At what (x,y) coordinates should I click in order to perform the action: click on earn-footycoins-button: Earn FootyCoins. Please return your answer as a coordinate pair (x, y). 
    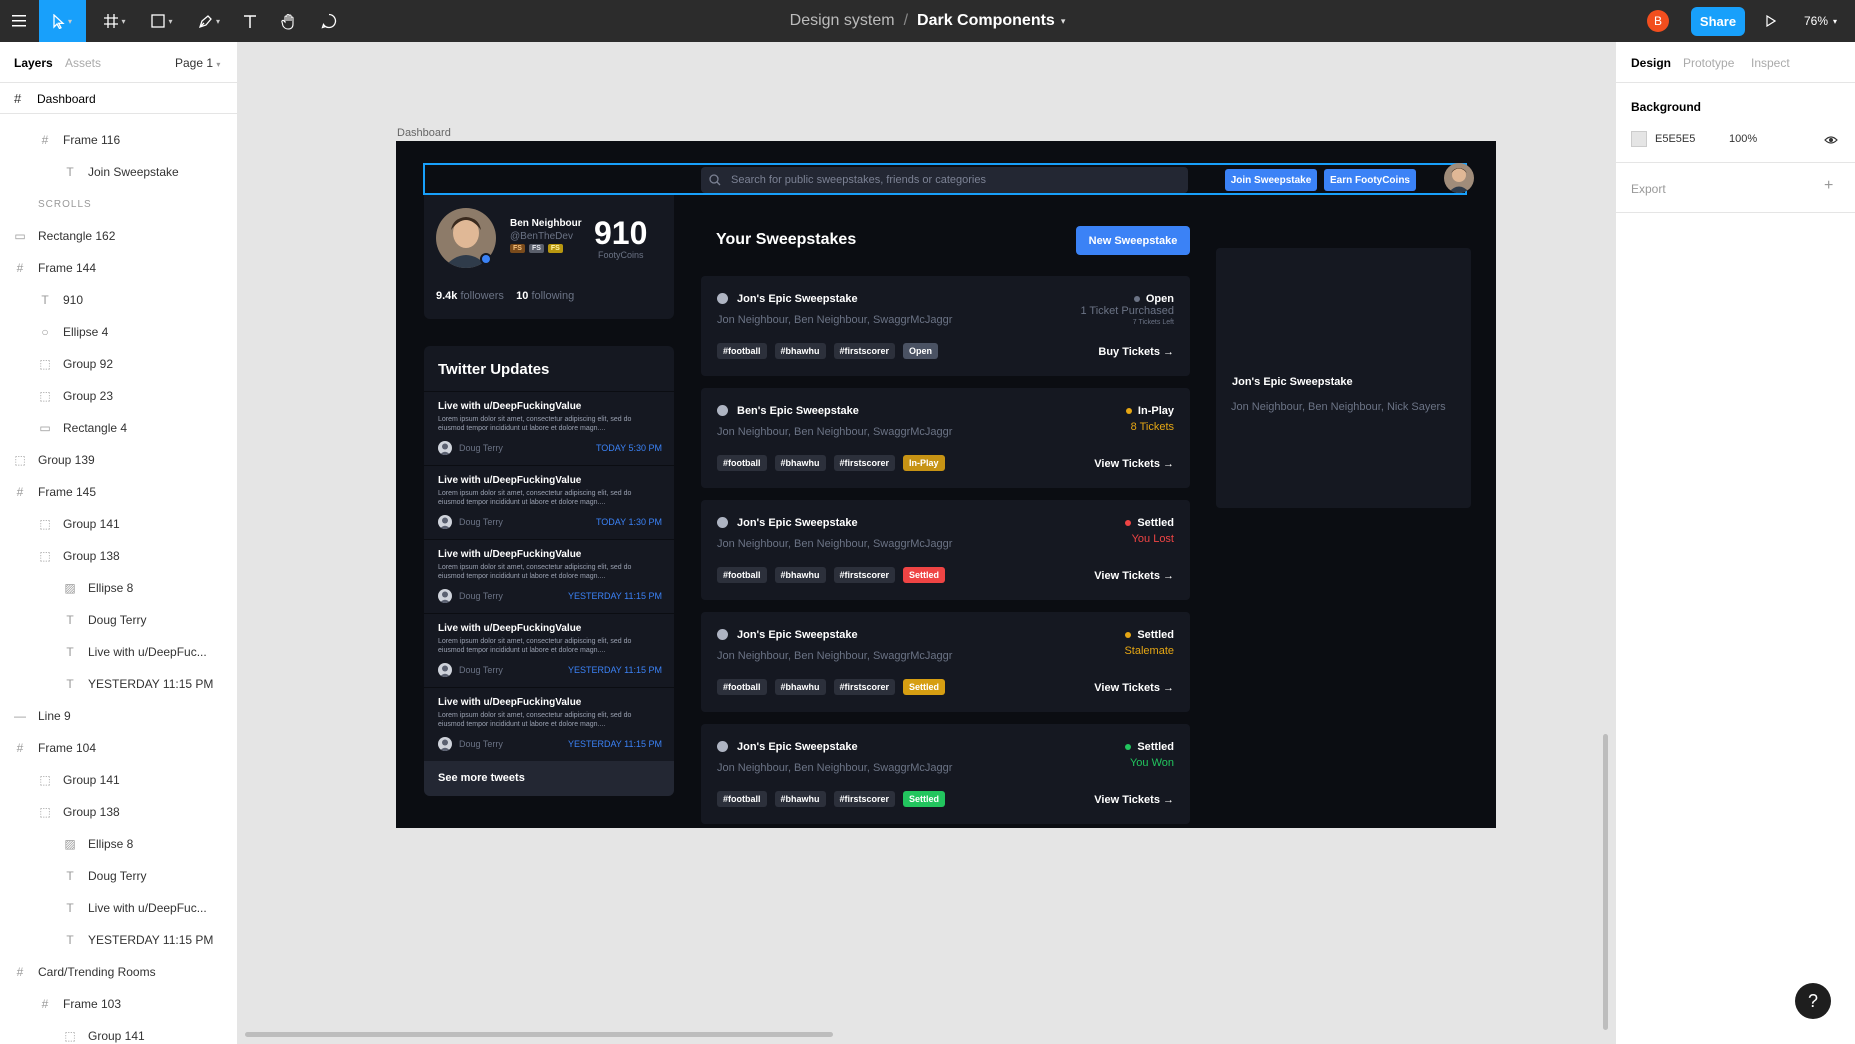
    Looking at the image, I should click on (1370, 180).